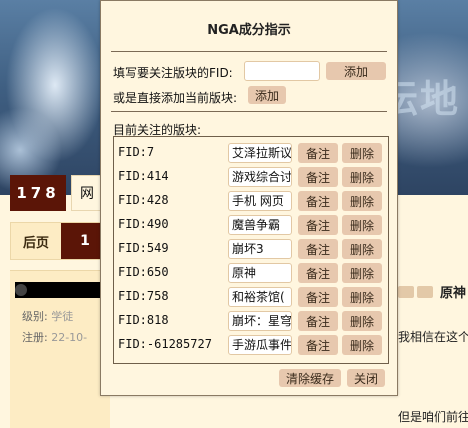  I want to click on list-item: FID:818 崩坏：星穹 备注 删除, so click(251, 321).